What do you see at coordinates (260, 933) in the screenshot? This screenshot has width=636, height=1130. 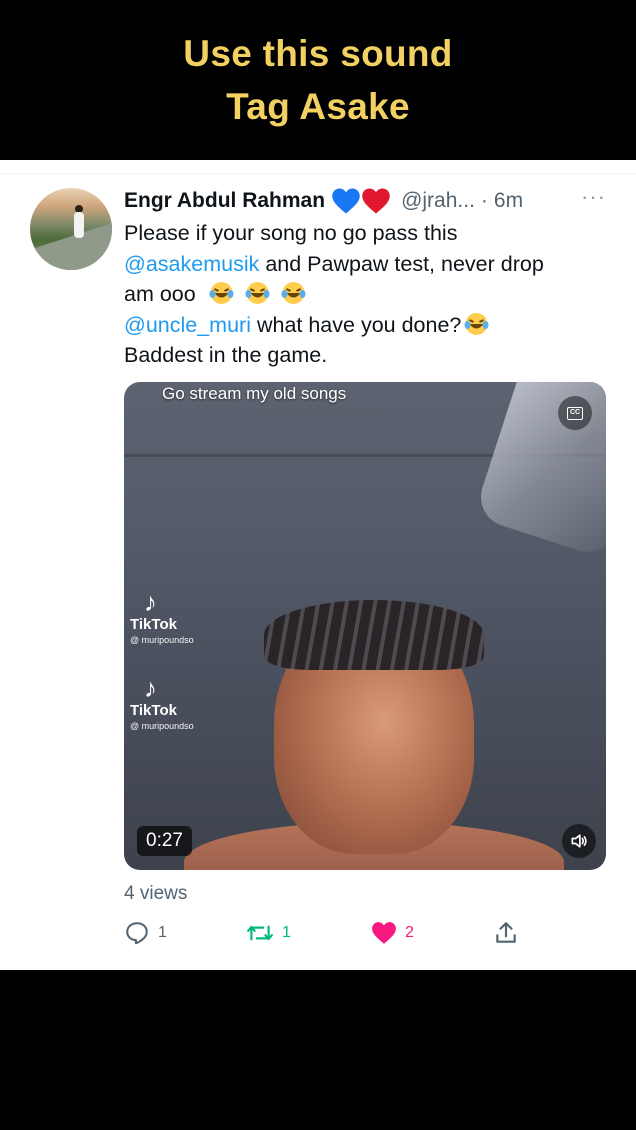 I see `retweet-icon` at bounding box center [260, 933].